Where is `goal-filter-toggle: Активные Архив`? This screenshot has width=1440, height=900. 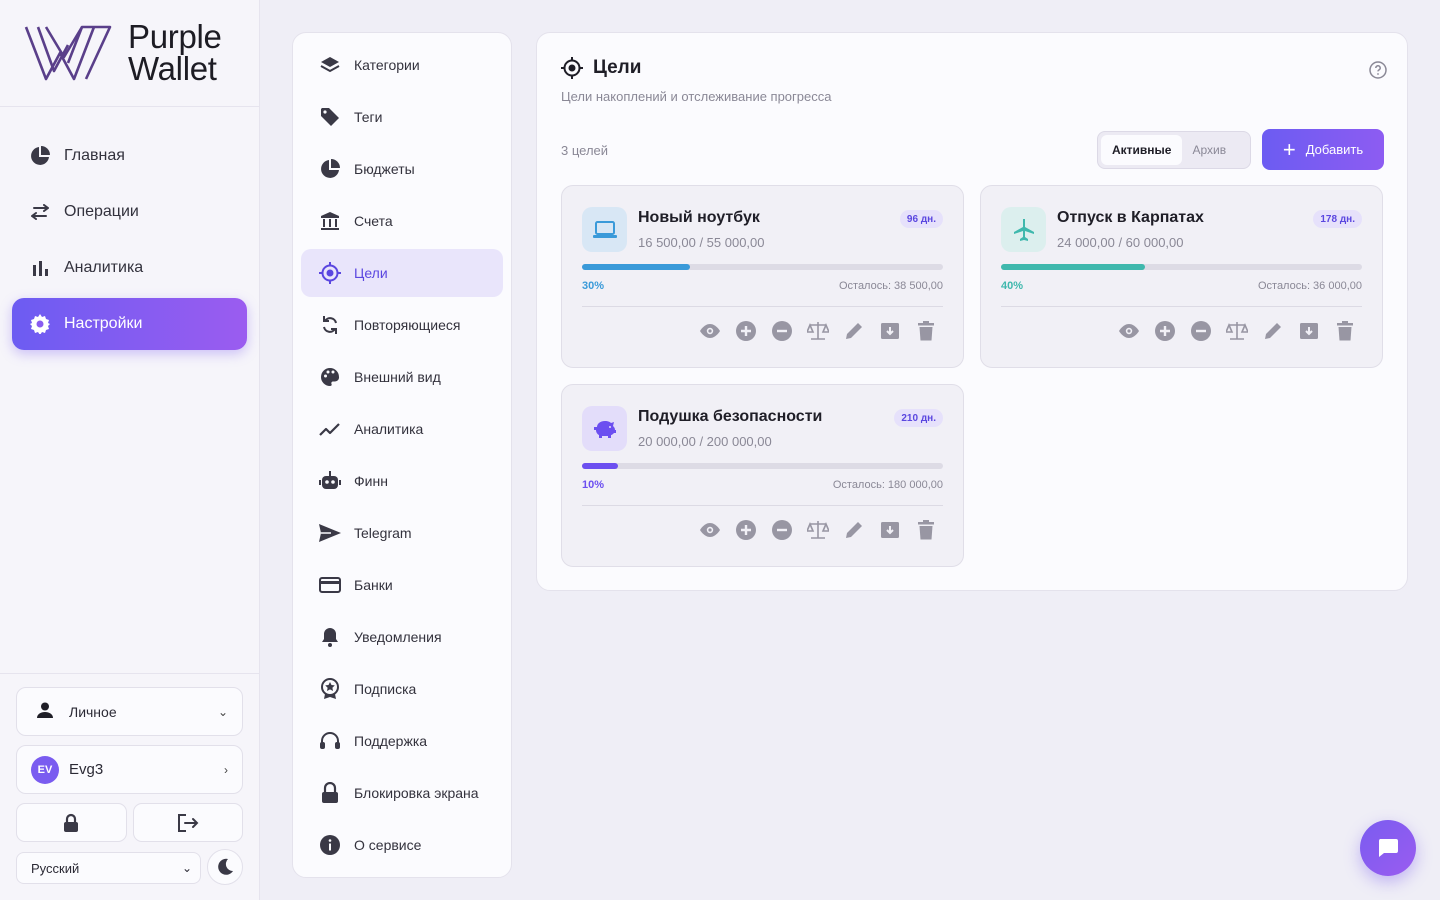
goal-filter-toggle: Активные Архив is located at coordinates (1174, 150).